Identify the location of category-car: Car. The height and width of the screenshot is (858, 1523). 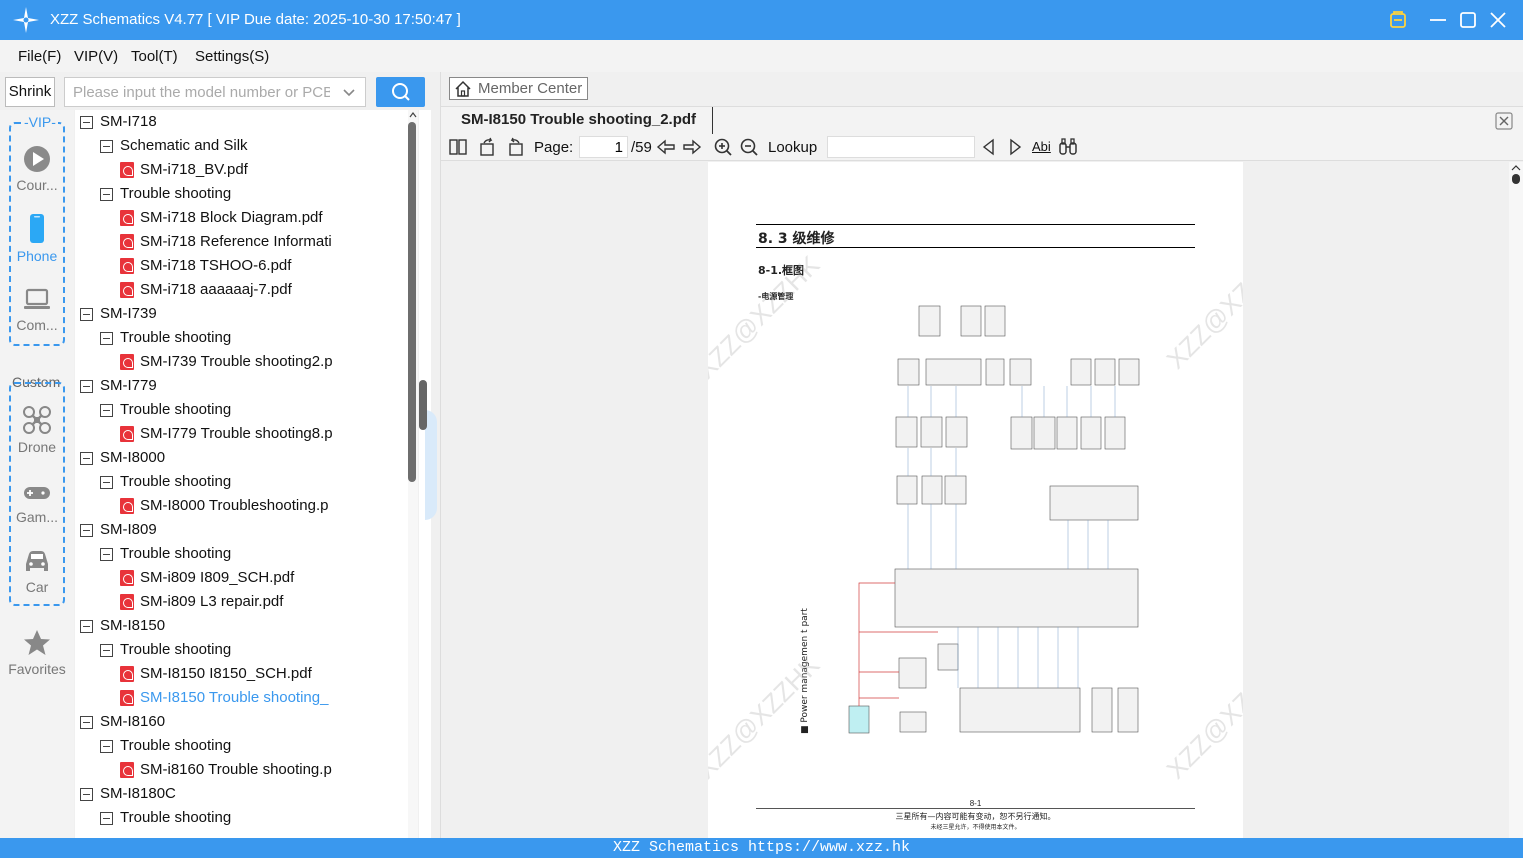
(37, 570).